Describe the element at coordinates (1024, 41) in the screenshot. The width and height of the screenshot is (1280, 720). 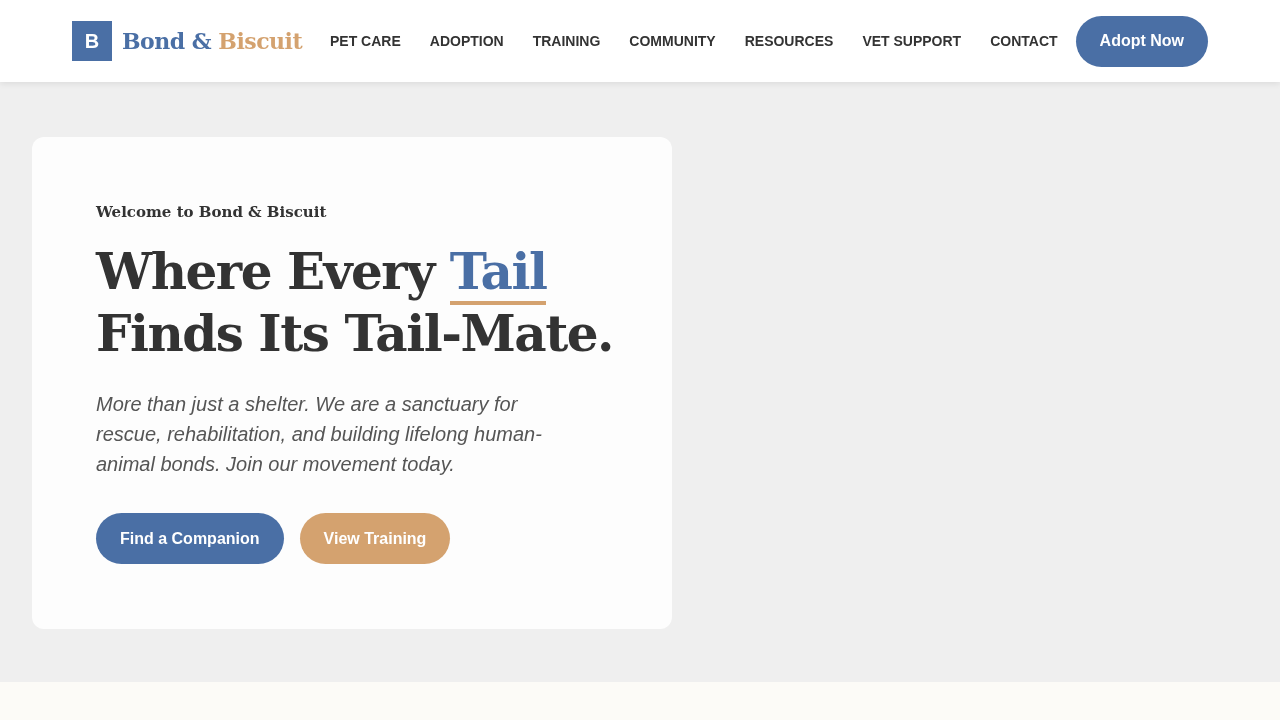
I see `nav-link: CONTACT` at that location.